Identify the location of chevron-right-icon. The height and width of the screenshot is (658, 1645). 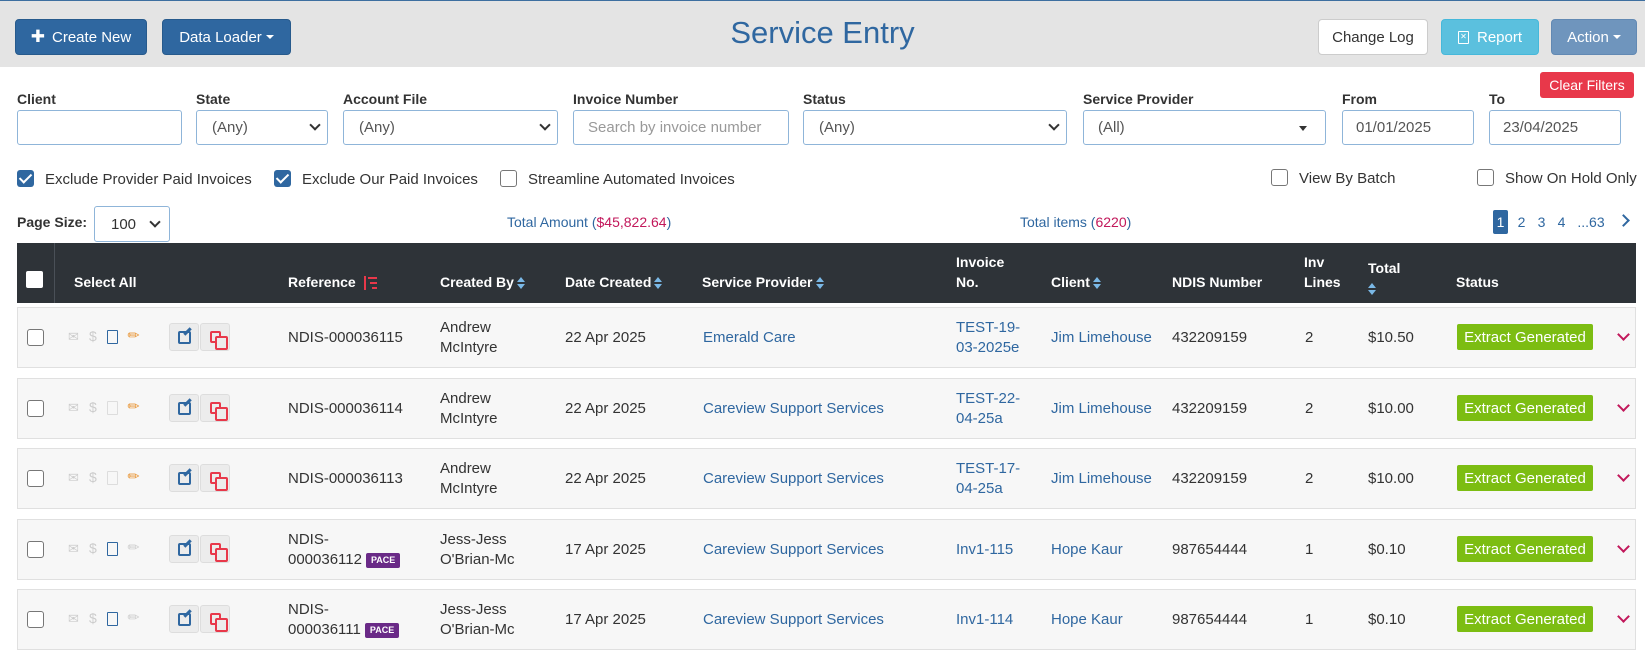
(1623, 220).